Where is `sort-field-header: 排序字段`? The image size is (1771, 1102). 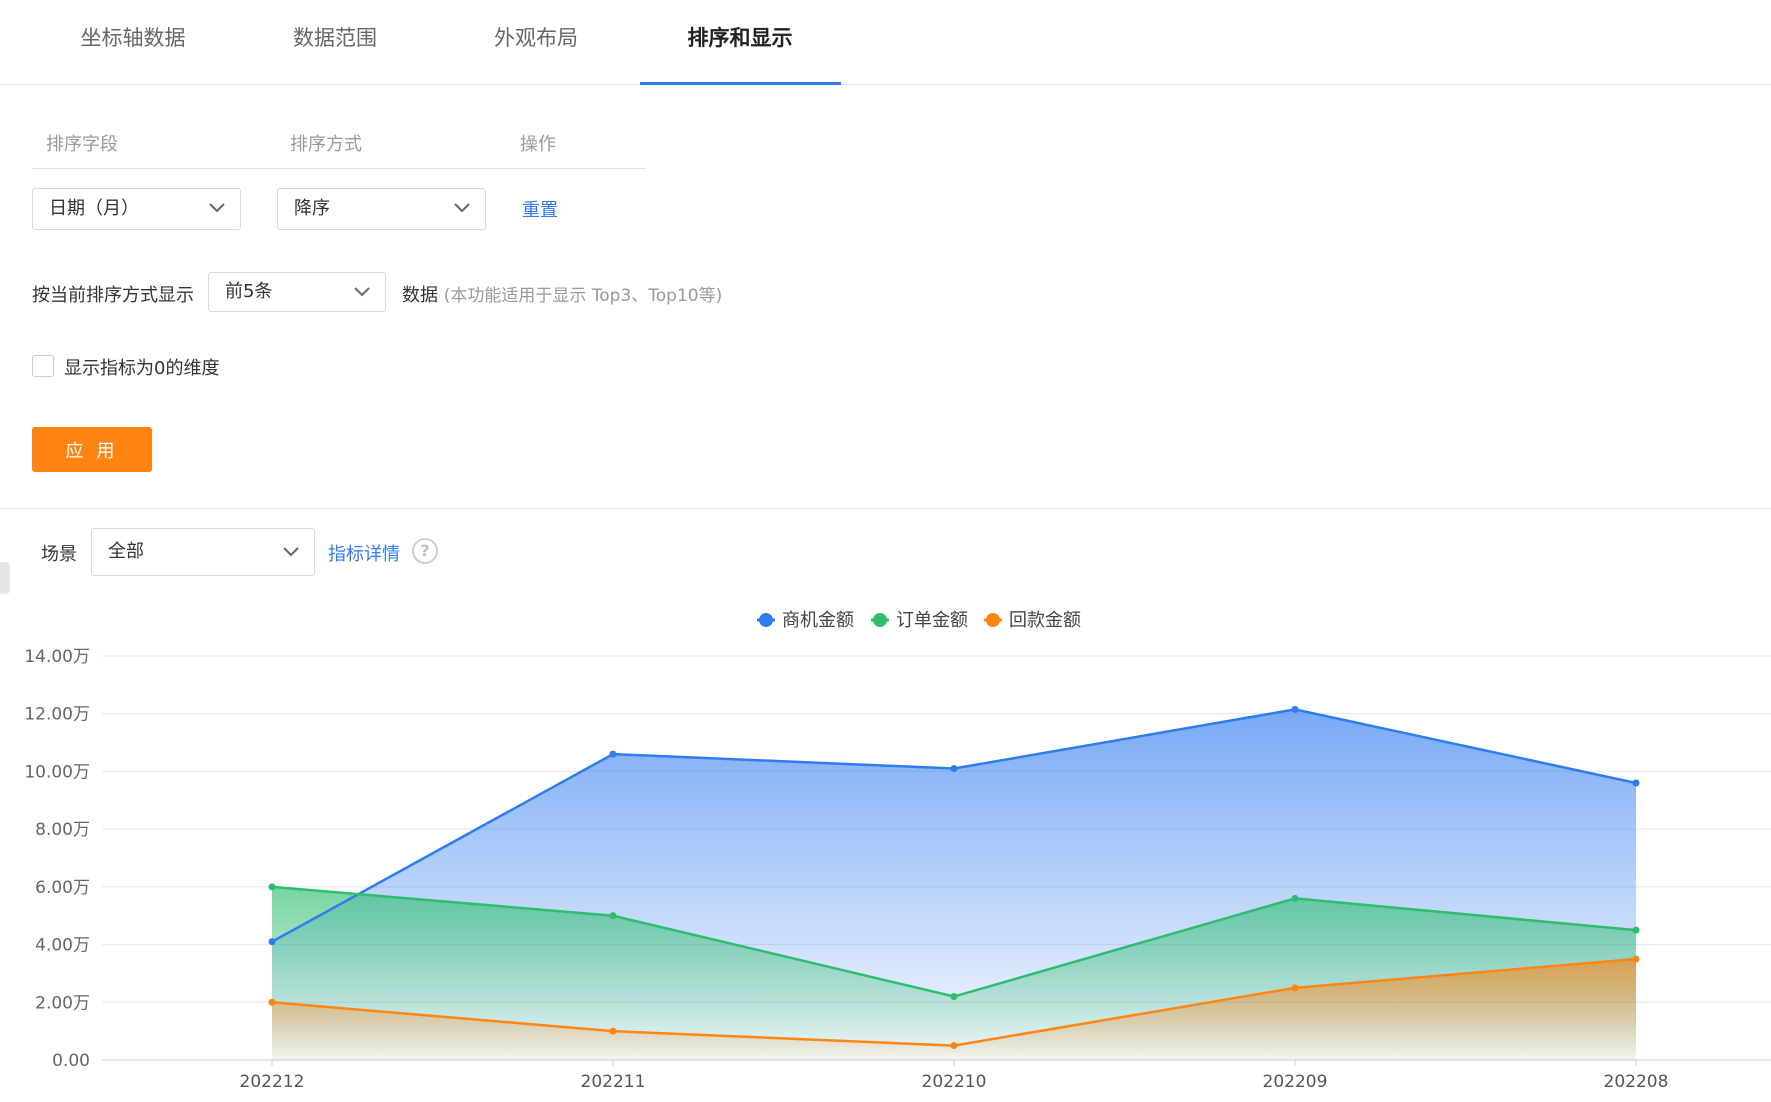 sort-field-header: 排序字段 is located at coordinates (82, 144).